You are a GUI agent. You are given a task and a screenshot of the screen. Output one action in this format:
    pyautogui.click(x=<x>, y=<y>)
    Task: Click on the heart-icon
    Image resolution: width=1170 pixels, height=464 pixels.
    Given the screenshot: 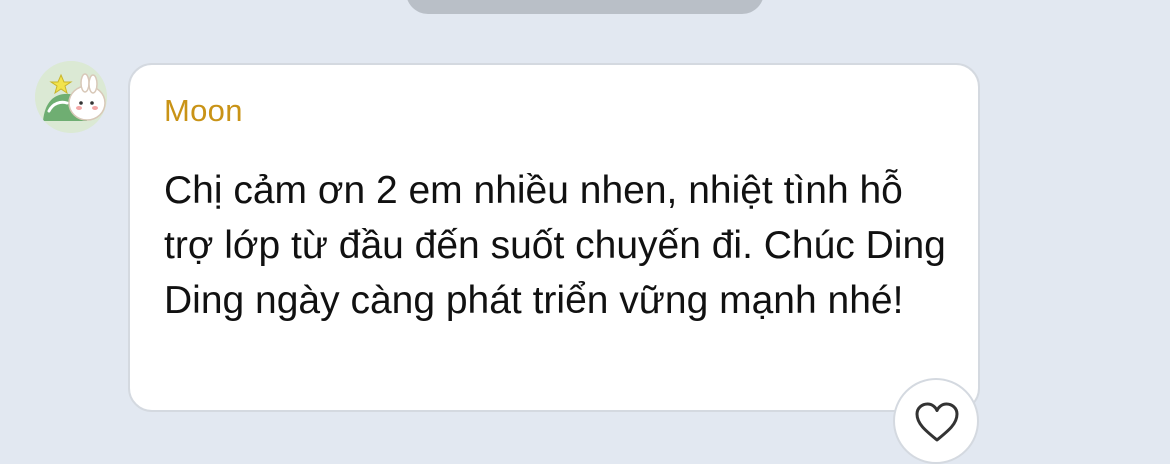 What is the action you would take?
    pyautogui.click(x=937, y=422)
    